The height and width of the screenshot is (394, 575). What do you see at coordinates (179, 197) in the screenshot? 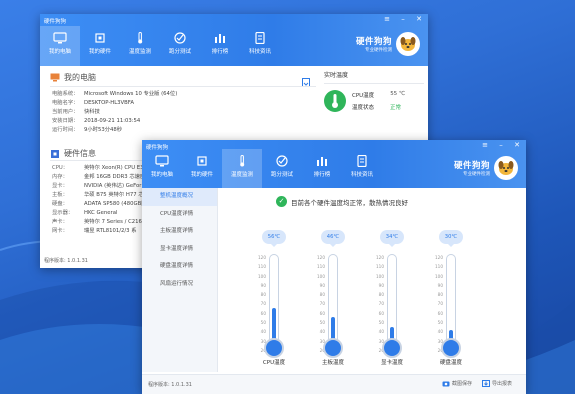
I see `sidebar-item-overview: 整机温度概况` at bounding box center [179, 197].